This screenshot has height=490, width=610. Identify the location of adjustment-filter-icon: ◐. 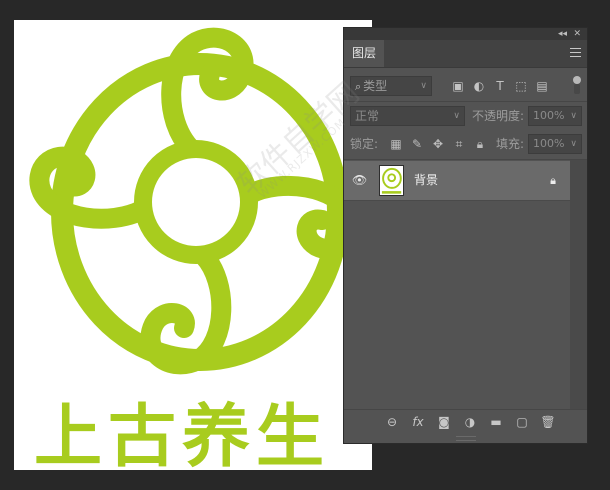
(479, 86).